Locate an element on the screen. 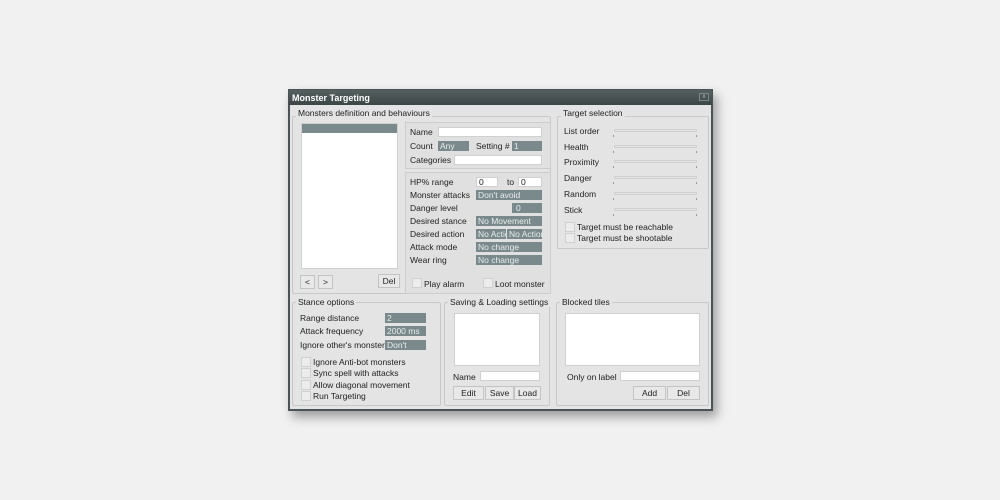 This screenshot has height=500, width=1000. prev-button: < is located at coordinates (307, 282).